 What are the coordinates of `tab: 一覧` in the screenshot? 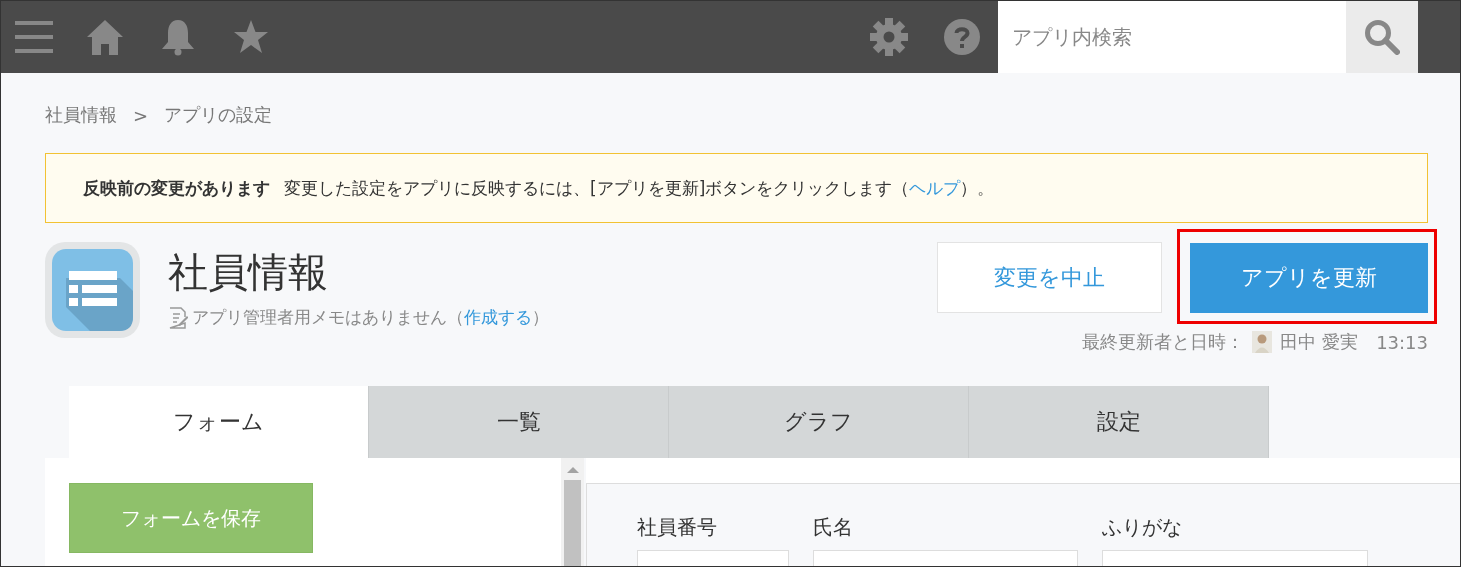 It's located at (519, 422).